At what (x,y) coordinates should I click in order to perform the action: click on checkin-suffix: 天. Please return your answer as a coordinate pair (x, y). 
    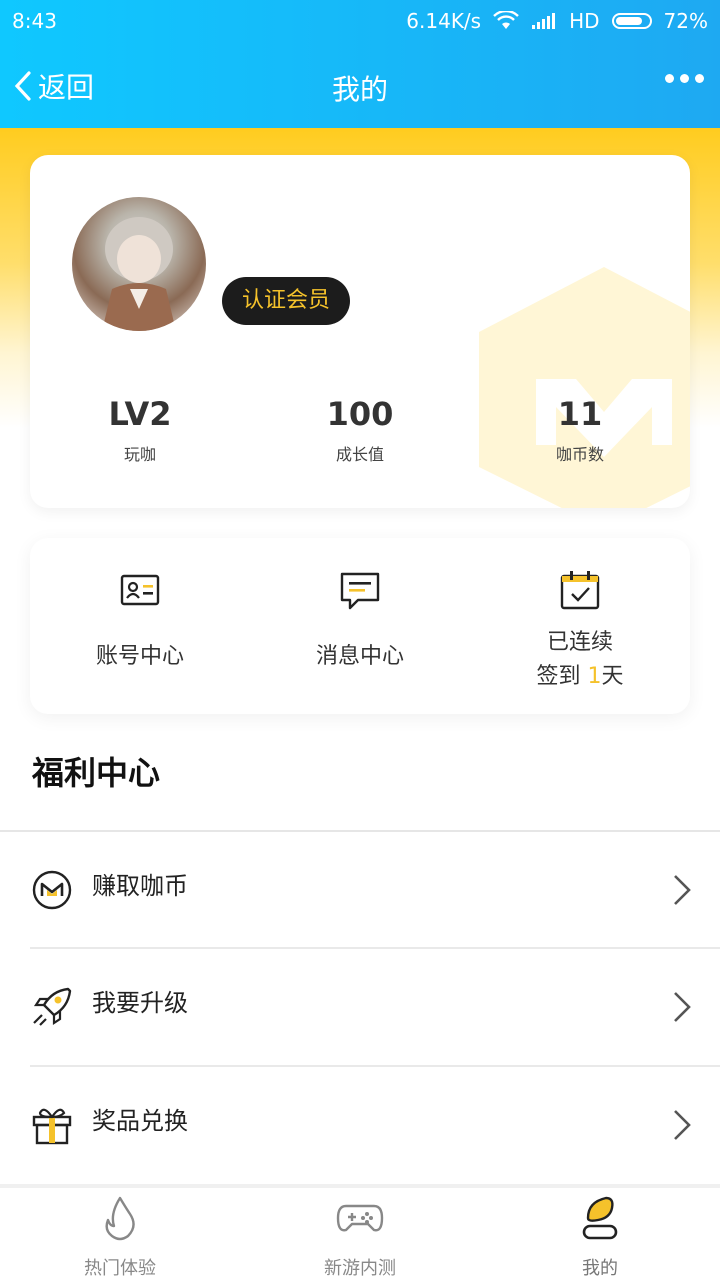
    Looking at the image, I should click on (612, 676).